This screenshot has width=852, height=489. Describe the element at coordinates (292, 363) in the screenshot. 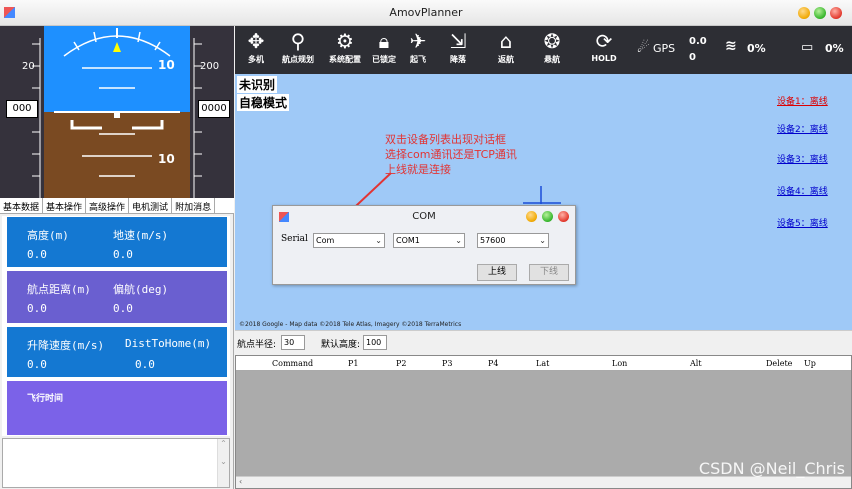

I see `col-command: Command` at that location.